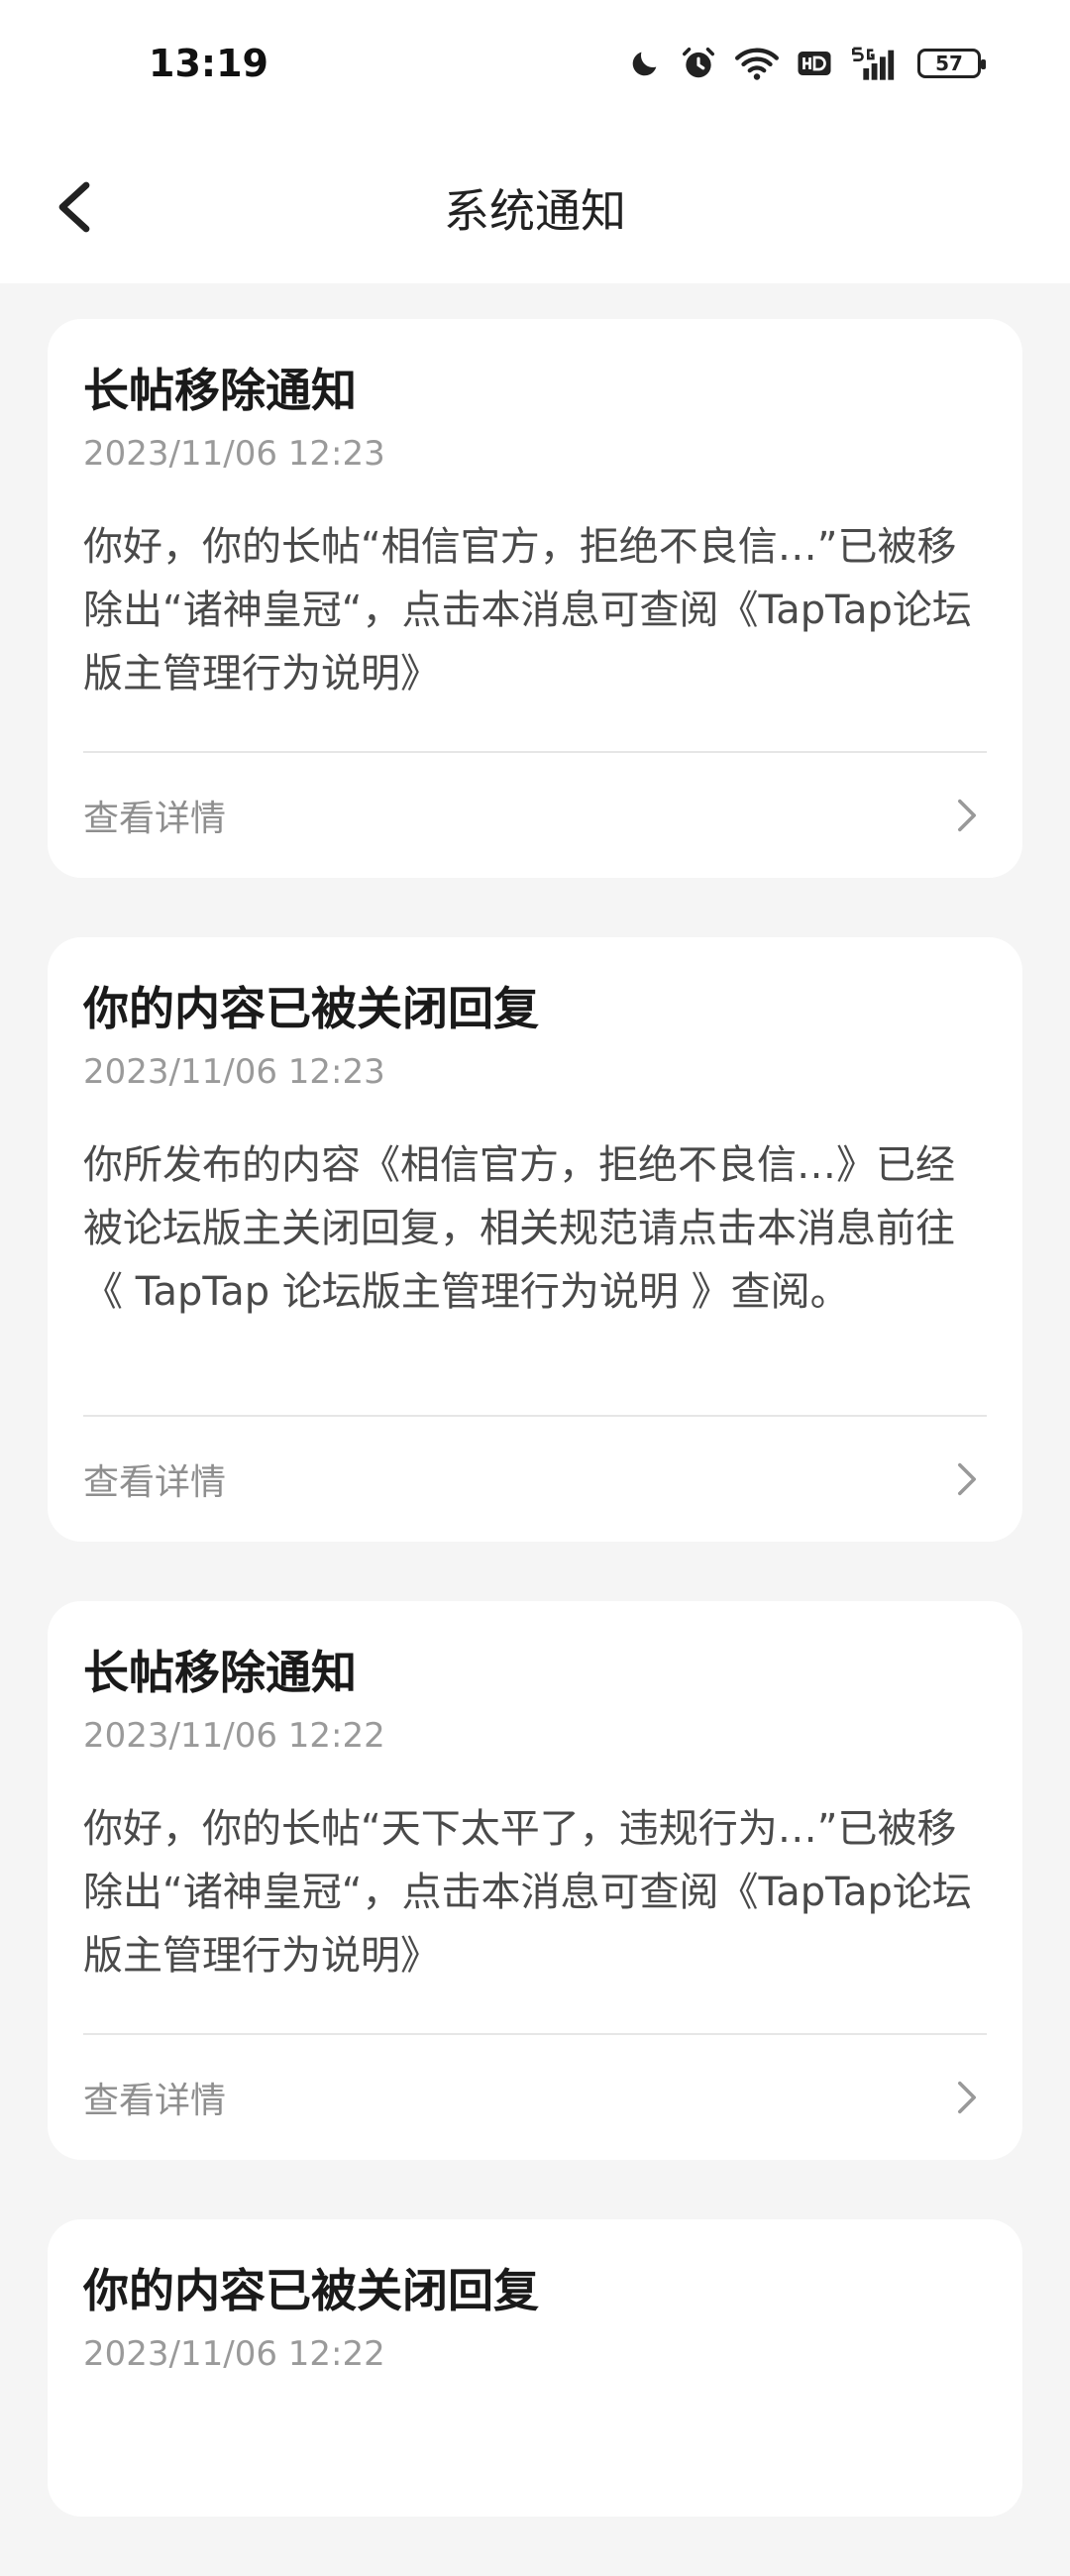  I want to click on nav-header: 系统通知, so click(535, 211).